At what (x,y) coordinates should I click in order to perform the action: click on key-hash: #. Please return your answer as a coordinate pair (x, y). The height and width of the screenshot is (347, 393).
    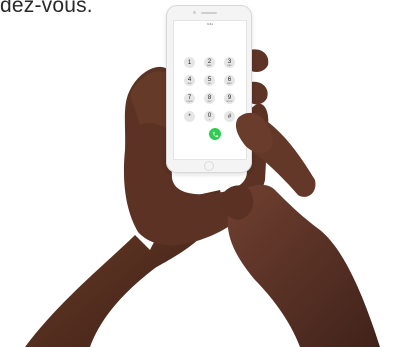
    Looking at the image, I should click on (229, 116).